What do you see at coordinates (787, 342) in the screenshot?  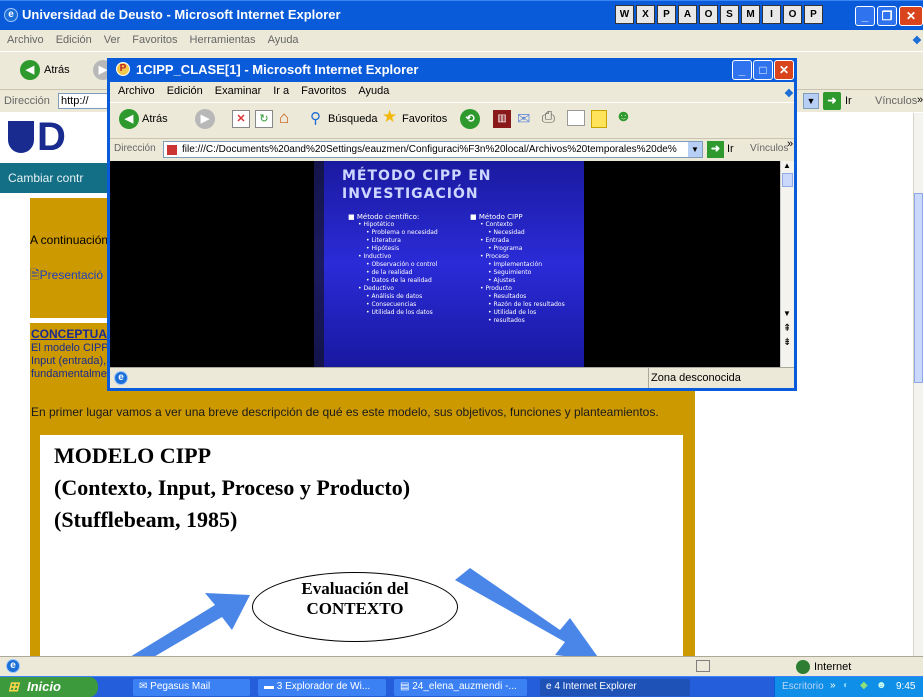 I see `next-slide-icon: ⇟` at bounding box center [787, 342].